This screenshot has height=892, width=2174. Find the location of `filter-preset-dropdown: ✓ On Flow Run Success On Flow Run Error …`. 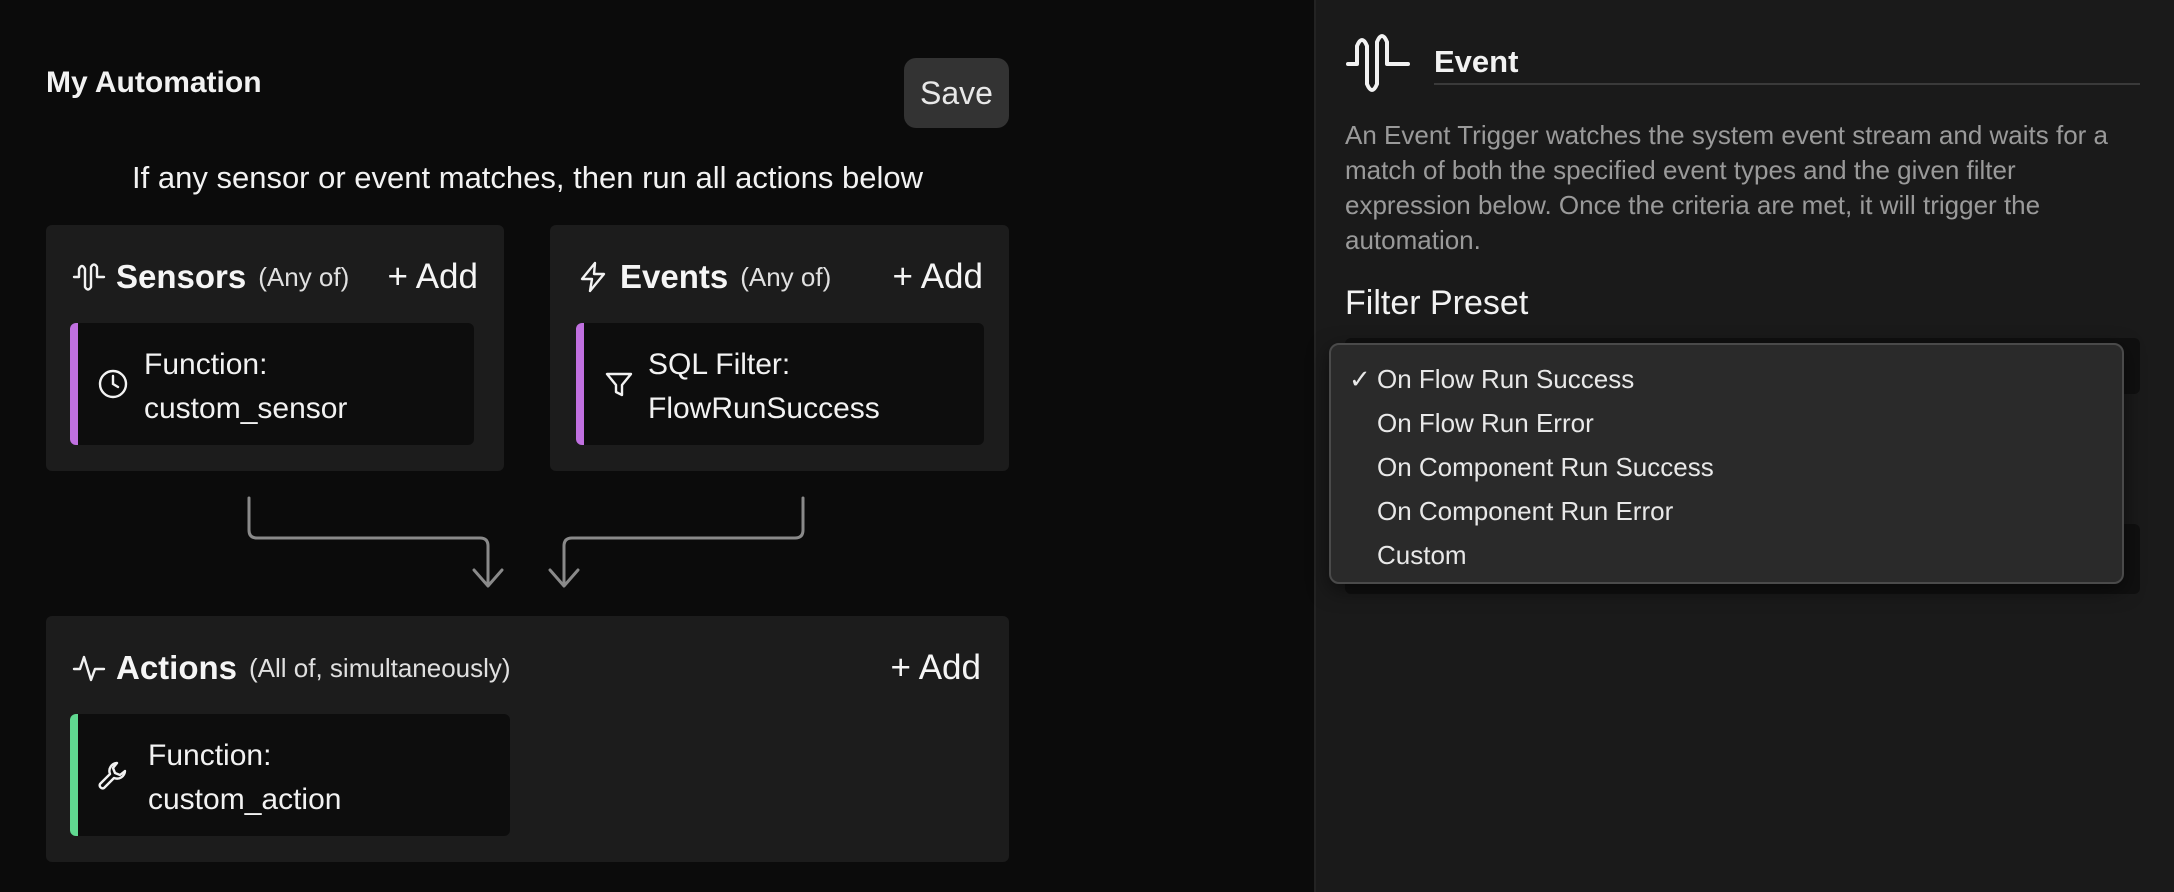

filter-preset-dropdown: ✓ On Flow Run Success On Flow Run Error … is located at coordinates (1726, 463).